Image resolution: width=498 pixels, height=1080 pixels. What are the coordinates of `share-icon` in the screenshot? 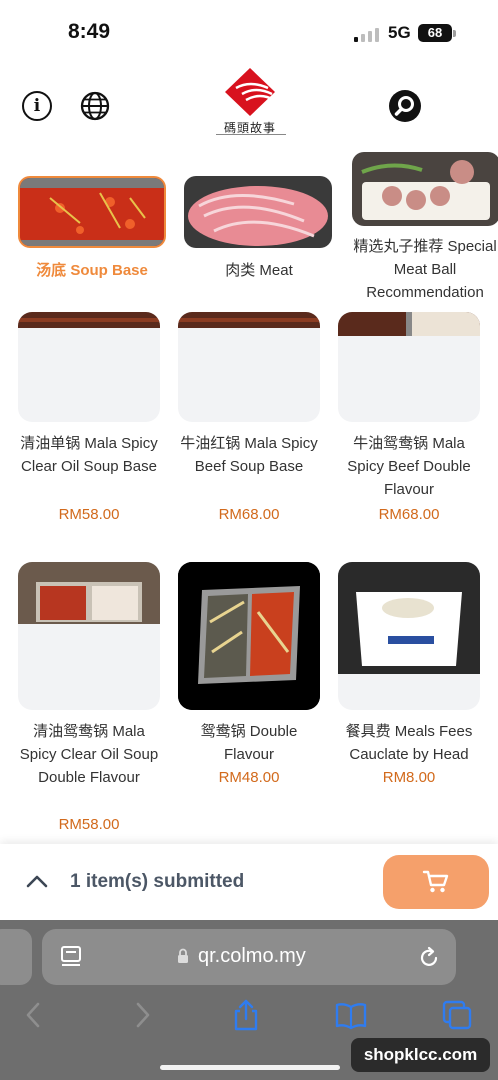 It's located at (246, 1015).